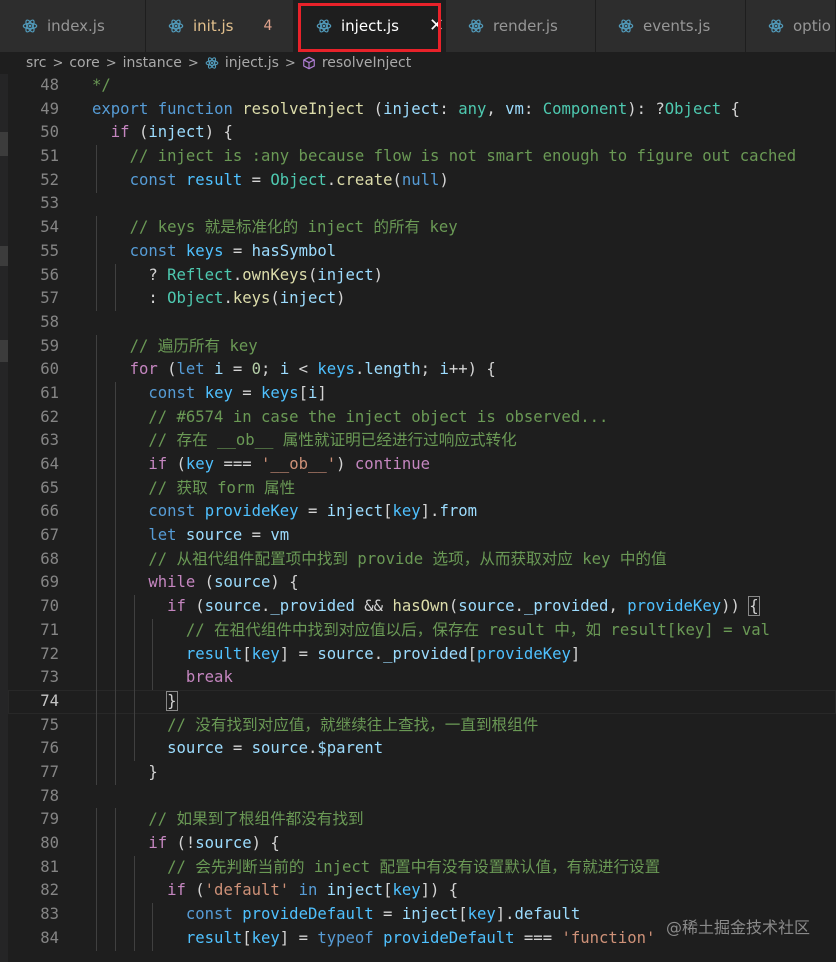 The image size is (836, 962). Describe the element at coordinates (120, 108) in the screenshot. I see `code-token: export` at that location.